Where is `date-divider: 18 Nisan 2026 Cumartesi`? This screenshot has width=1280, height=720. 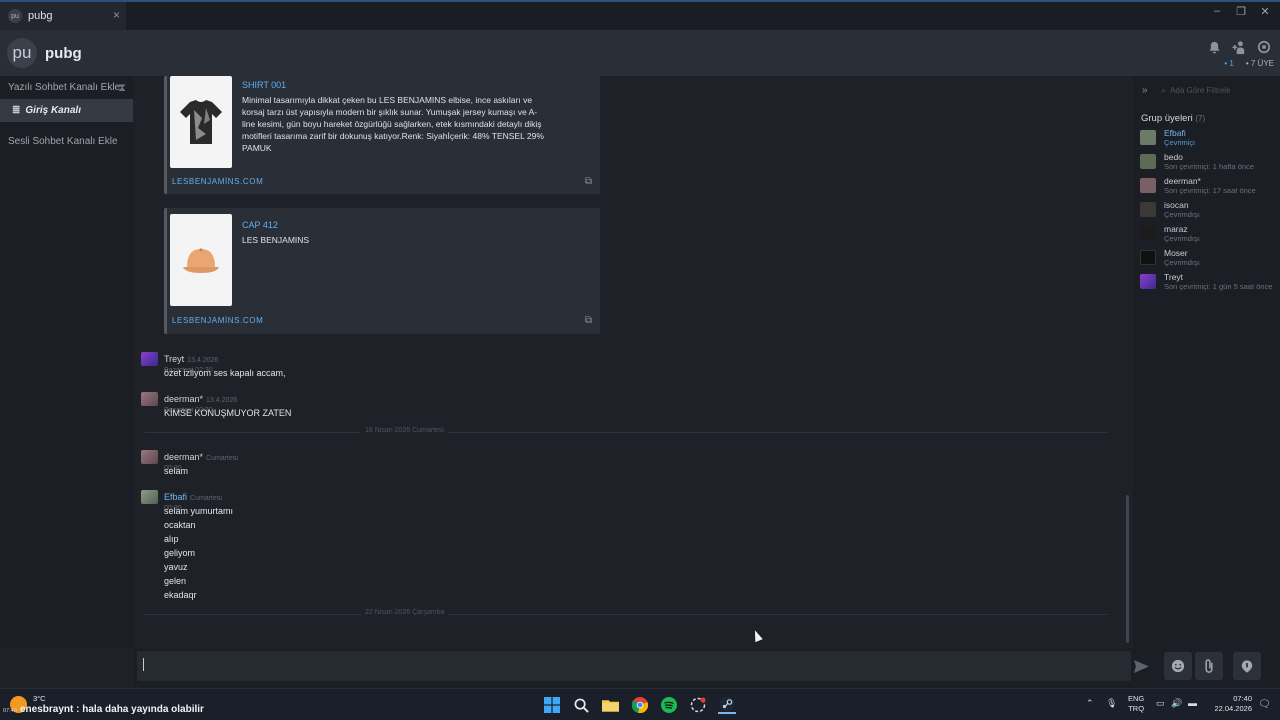 date-divider: 18 Nisan 2026 Cumartesi is located at coordinates (626, 432).